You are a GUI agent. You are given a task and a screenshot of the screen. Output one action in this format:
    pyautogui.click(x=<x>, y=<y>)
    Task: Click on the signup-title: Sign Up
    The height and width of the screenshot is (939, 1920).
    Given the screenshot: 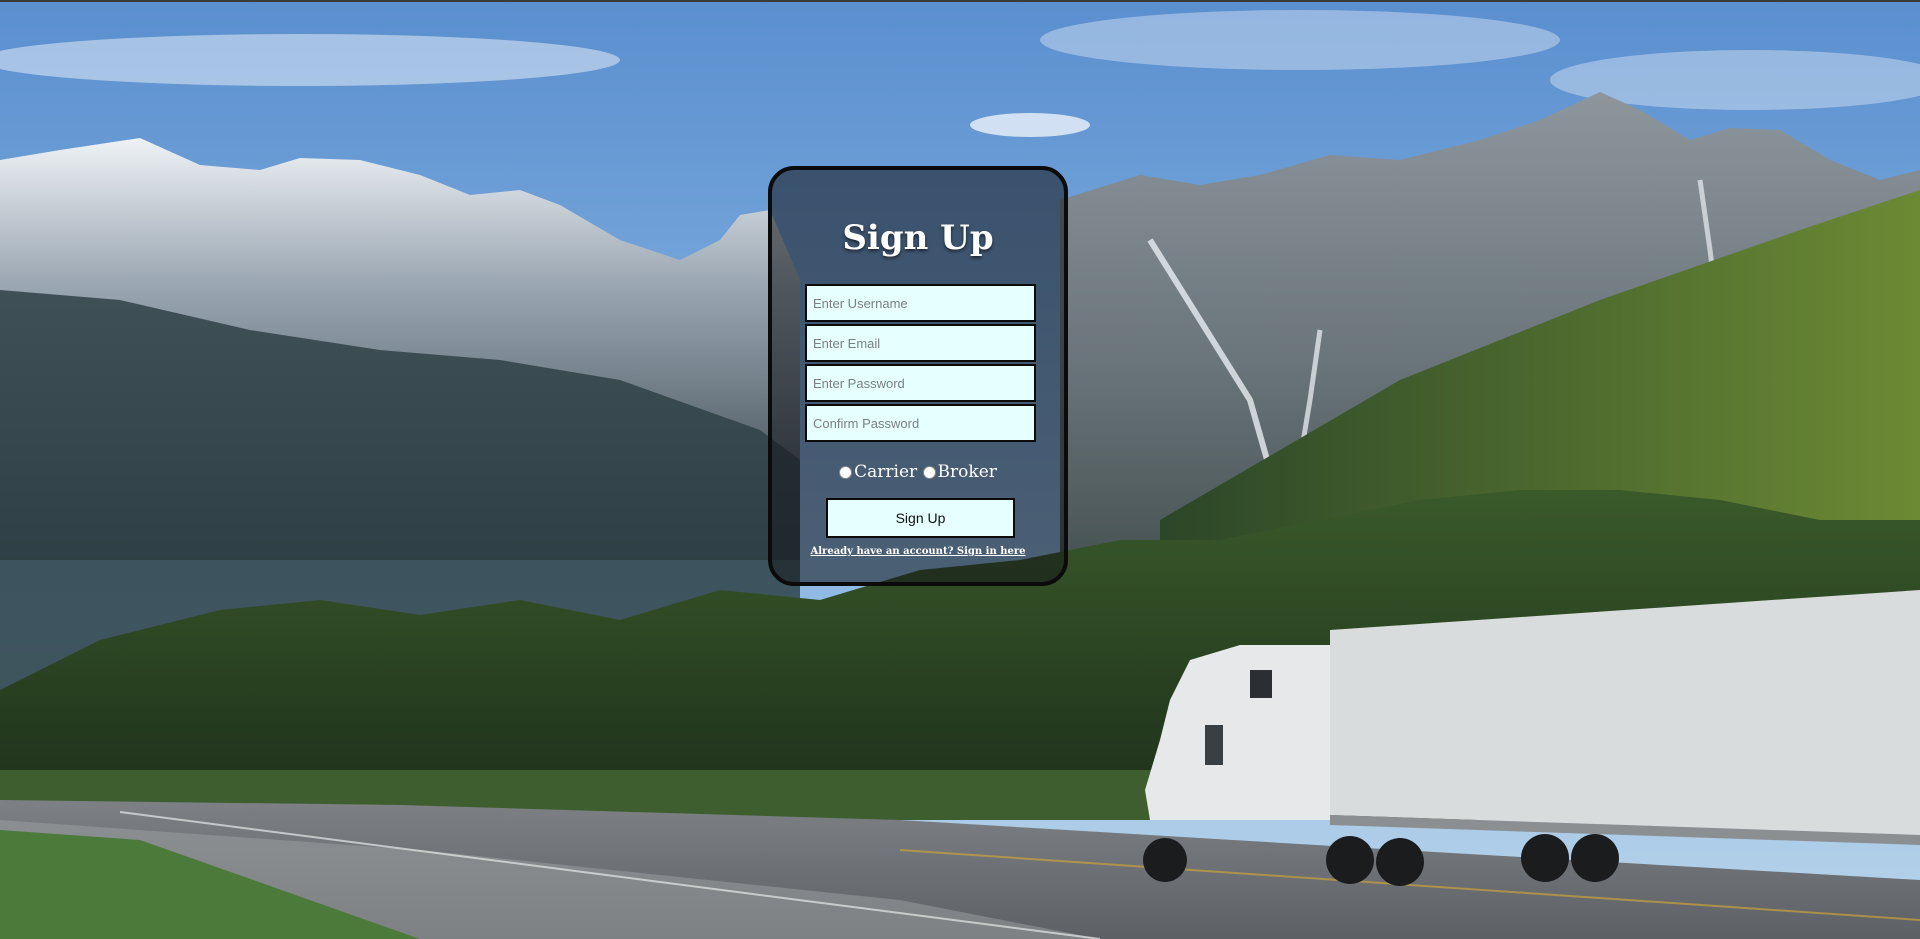 What is the action you would take?
    pyautogui.click(x=918, y=238)
    